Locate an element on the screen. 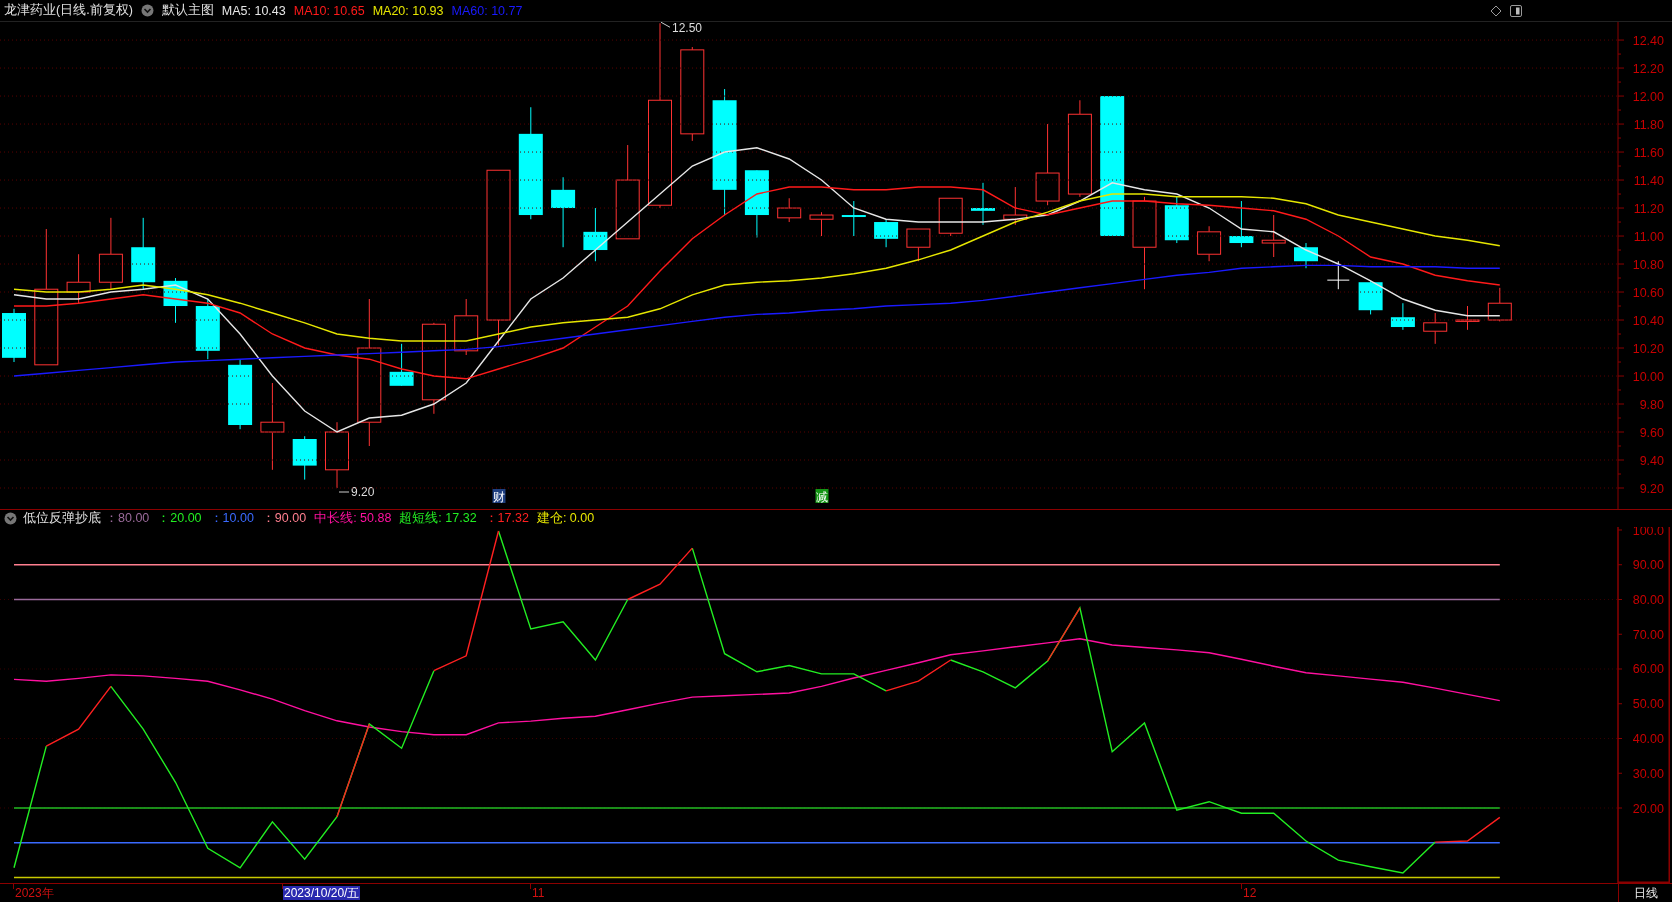 Image resolution: width=1672 pixels, height=902 pixels. diamond-icon is located at coordinates (1496, 10).